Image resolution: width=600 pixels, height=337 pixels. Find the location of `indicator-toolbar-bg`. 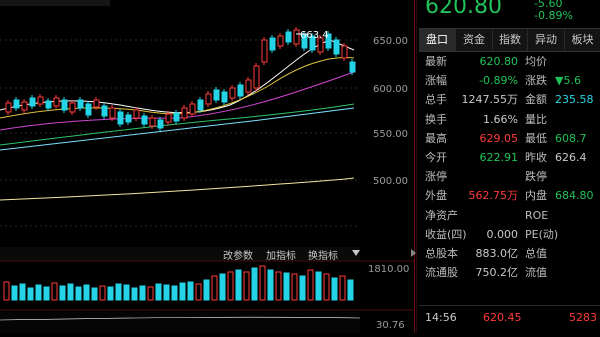

indicator-toolbar-bg is located at coordinates (180, 254).